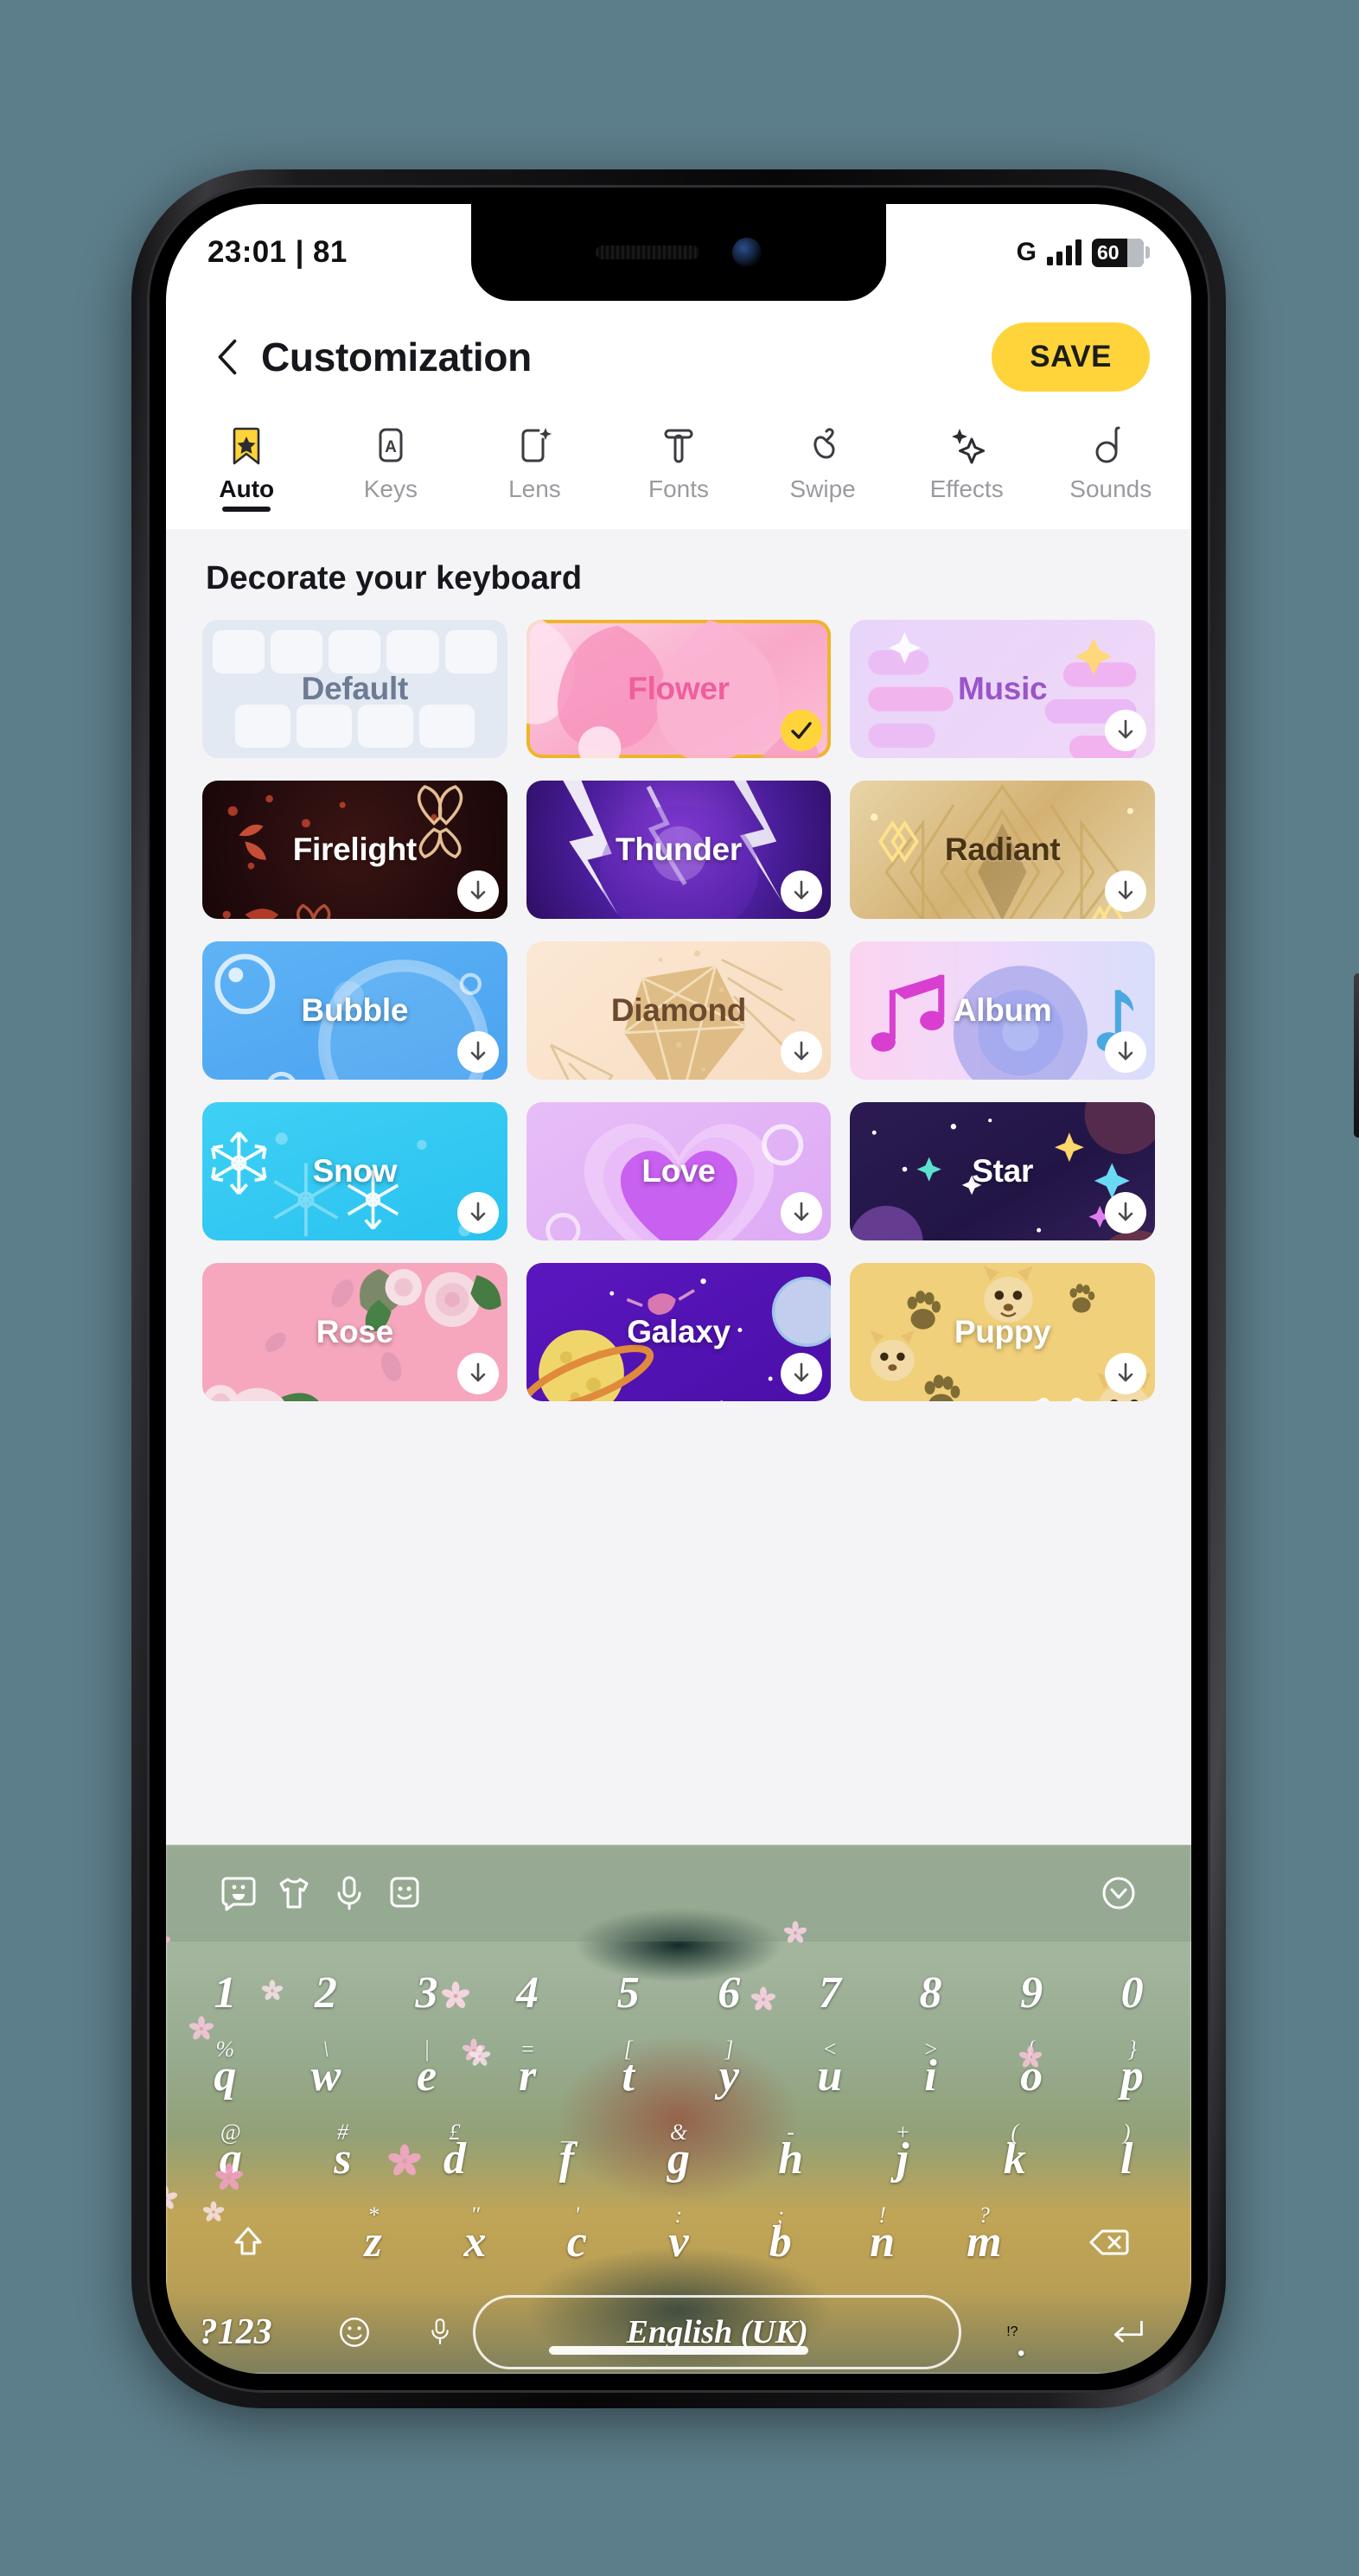 The image size is (1359, 2576). What do you see at coordinates (527, 1993) in the screenshot?
I see `key-4: 4` at bounding box center [527, 1993].